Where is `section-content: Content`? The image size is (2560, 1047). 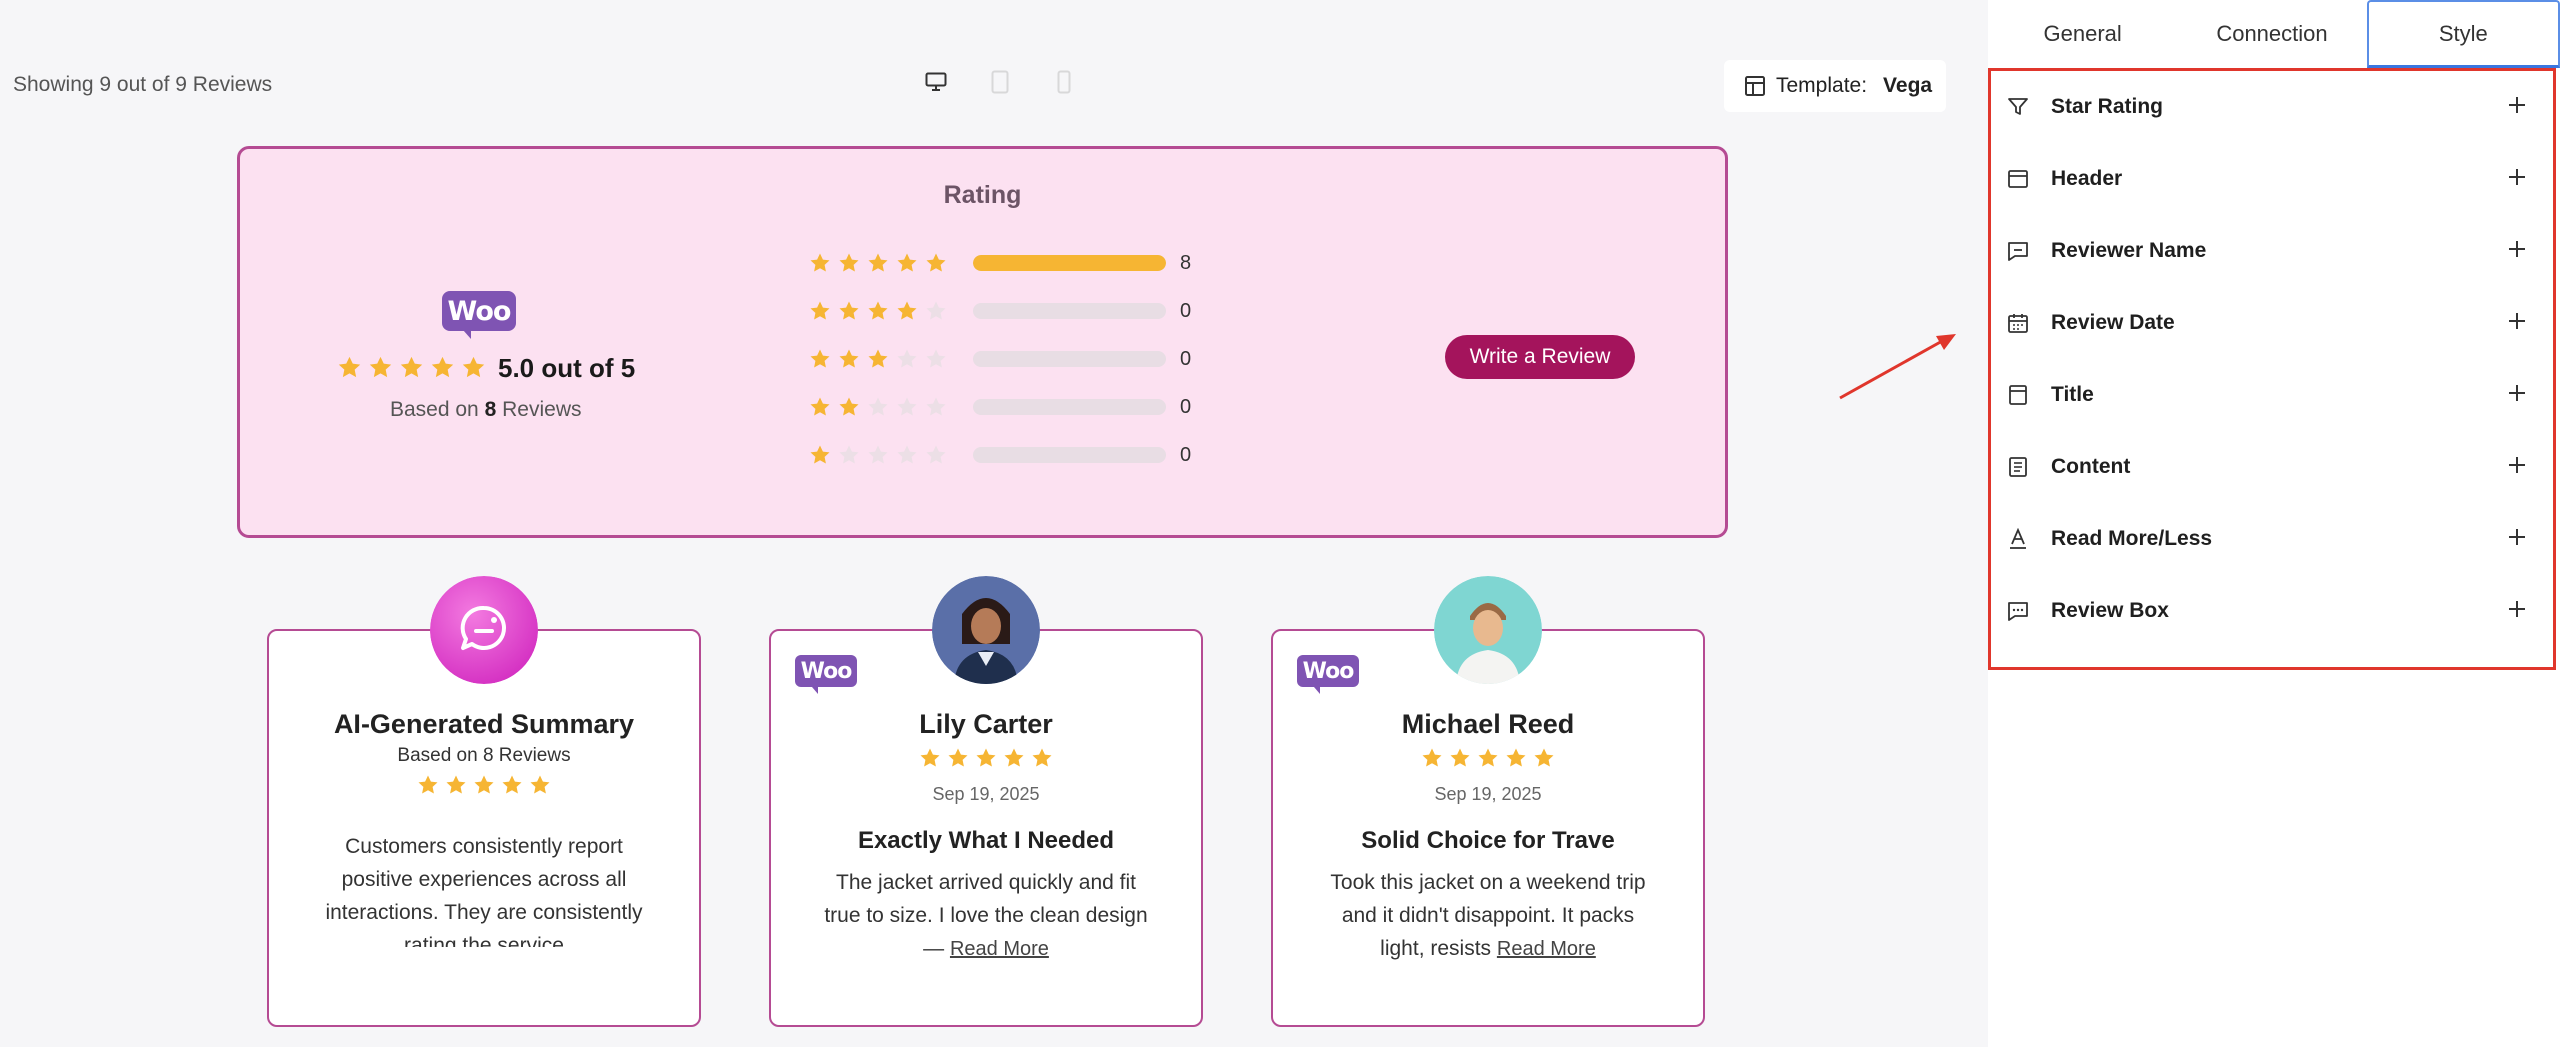 section-content: Content is located at coordinates (2272, 467).